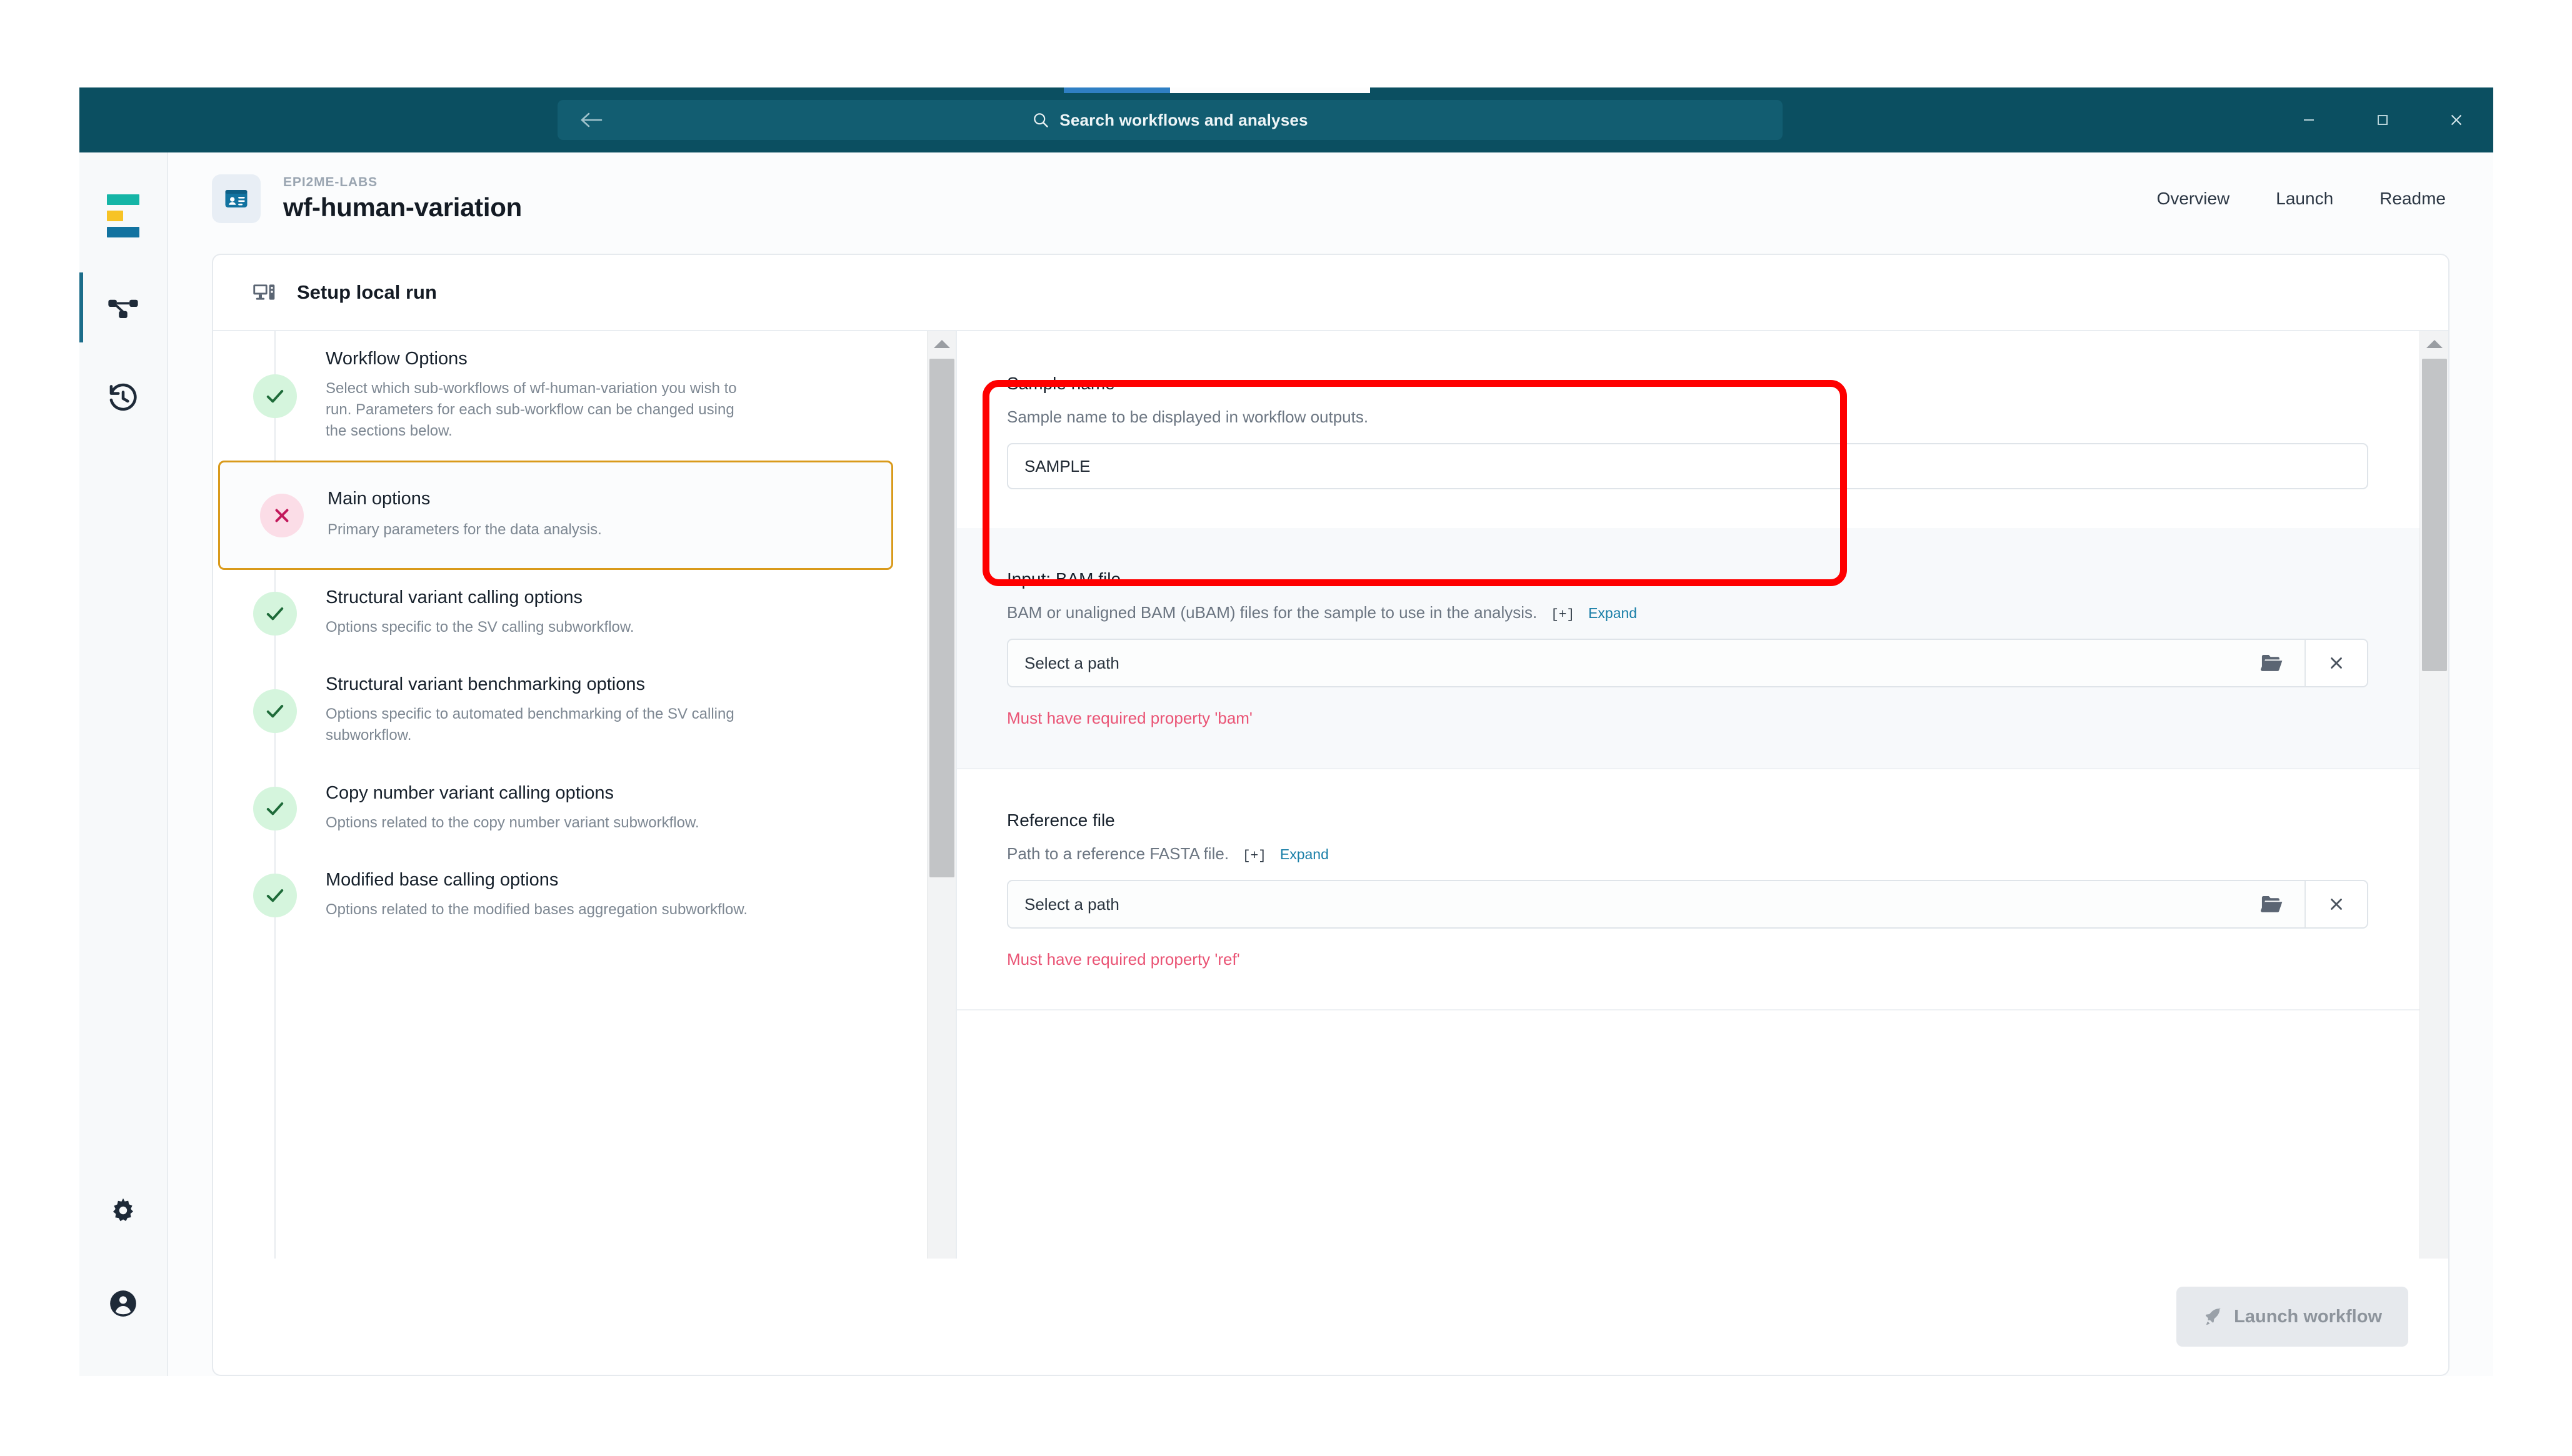 Image resolution: width=2572 pixels, height=1456 pixels. What do you see at coordinates (1331, 293) in the screenshot?
I see `card-header: Setup local run` at bounding box center [1331, 293].